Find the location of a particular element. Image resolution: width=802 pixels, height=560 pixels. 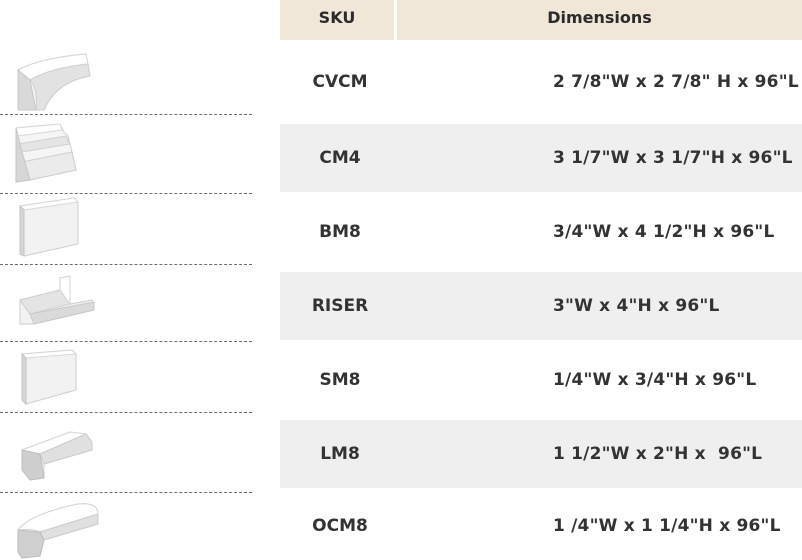

dimensions-cell: 1 /4"W x 1 1/4"H x 96"L is located at coordinates (667, 526).